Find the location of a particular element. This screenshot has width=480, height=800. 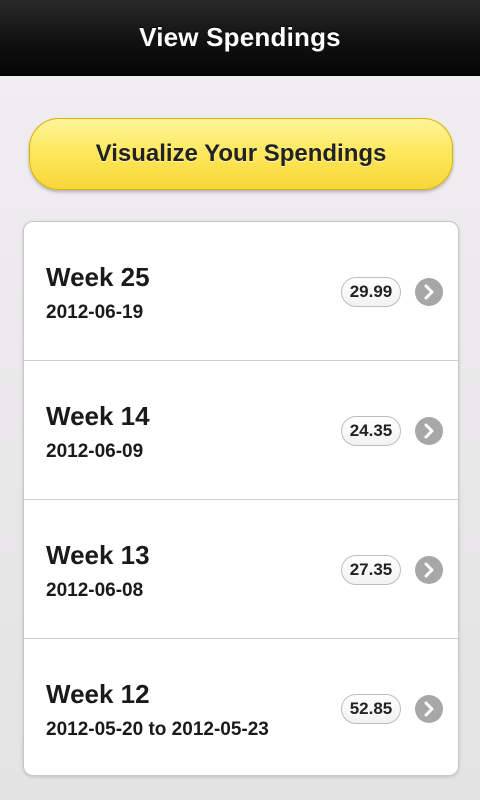

amount-badge: 24.35 is located at coordinates (371, 431).